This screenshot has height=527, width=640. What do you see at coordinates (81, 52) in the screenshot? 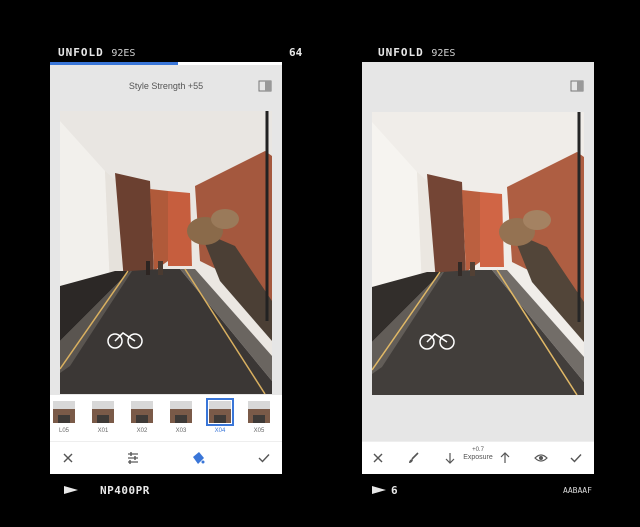
I see `left-brand-text: UNFOLD` at bounding box center [81, 52].